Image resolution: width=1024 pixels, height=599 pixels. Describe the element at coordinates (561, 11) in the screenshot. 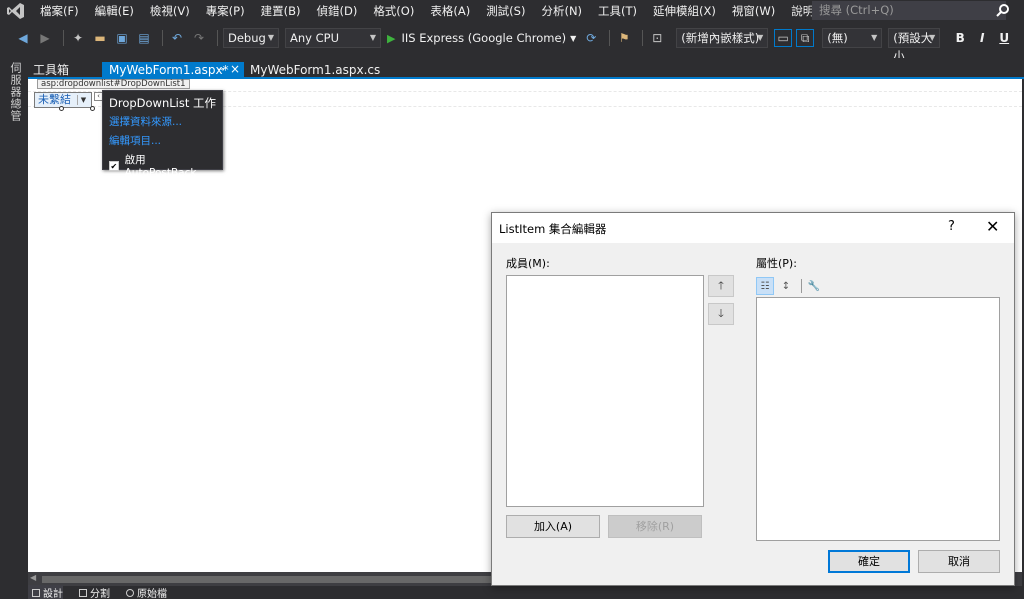

I see `menu-item: 分析(N)` at that location.